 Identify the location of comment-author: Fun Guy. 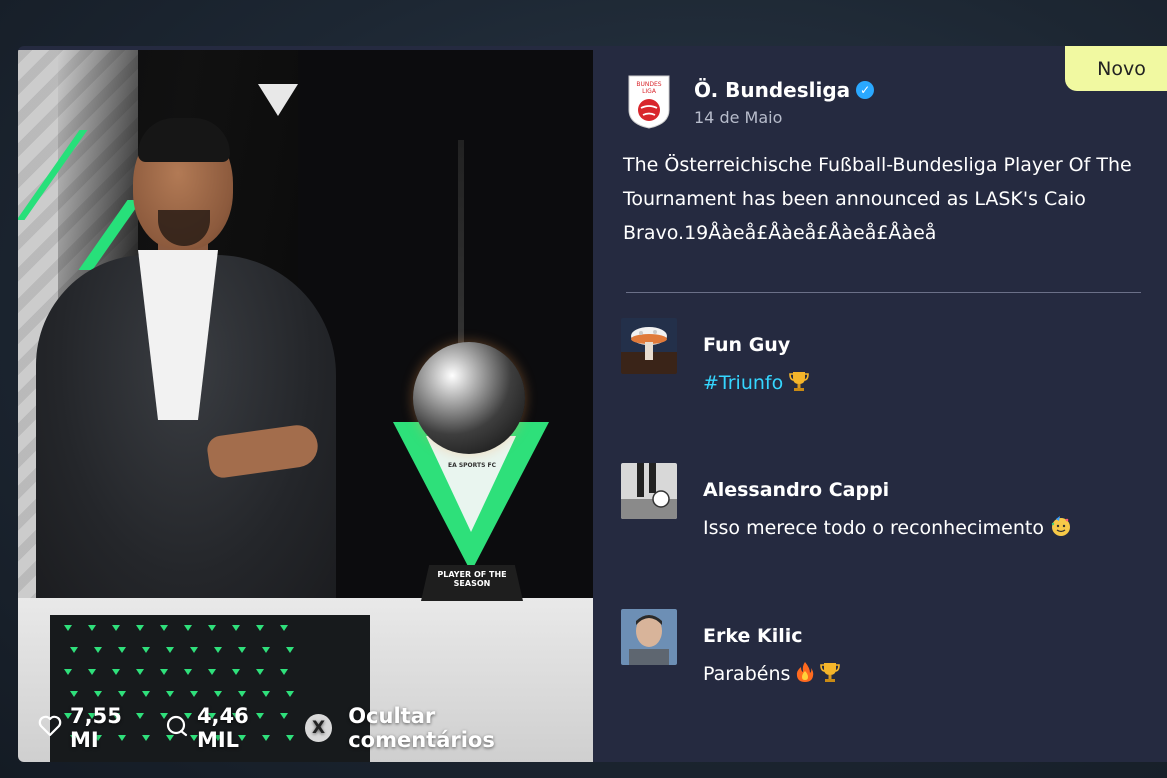
(747, 345).